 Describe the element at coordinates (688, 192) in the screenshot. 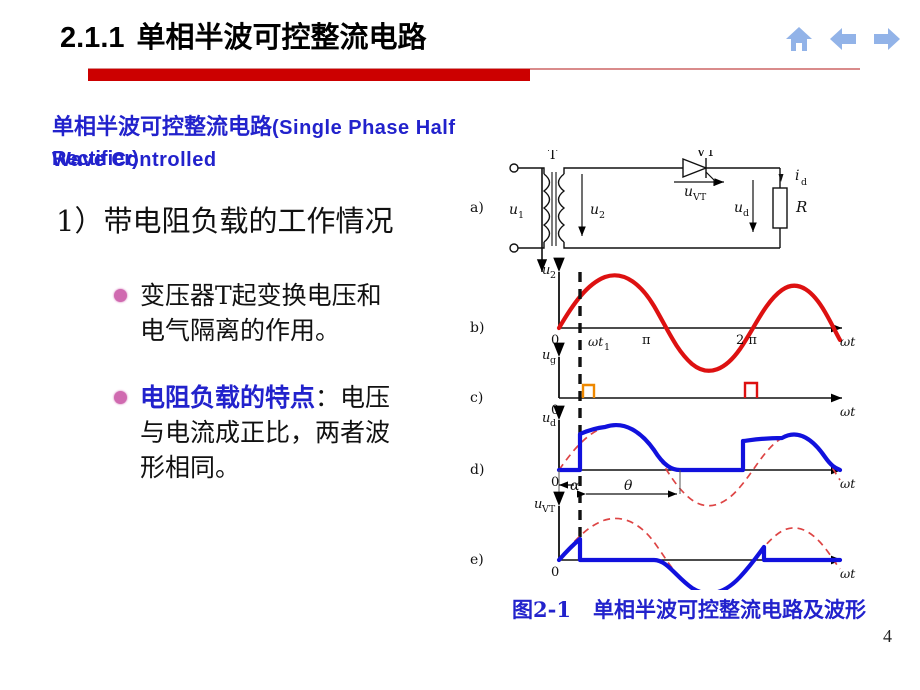

I see `uvt-label: u` at that location.